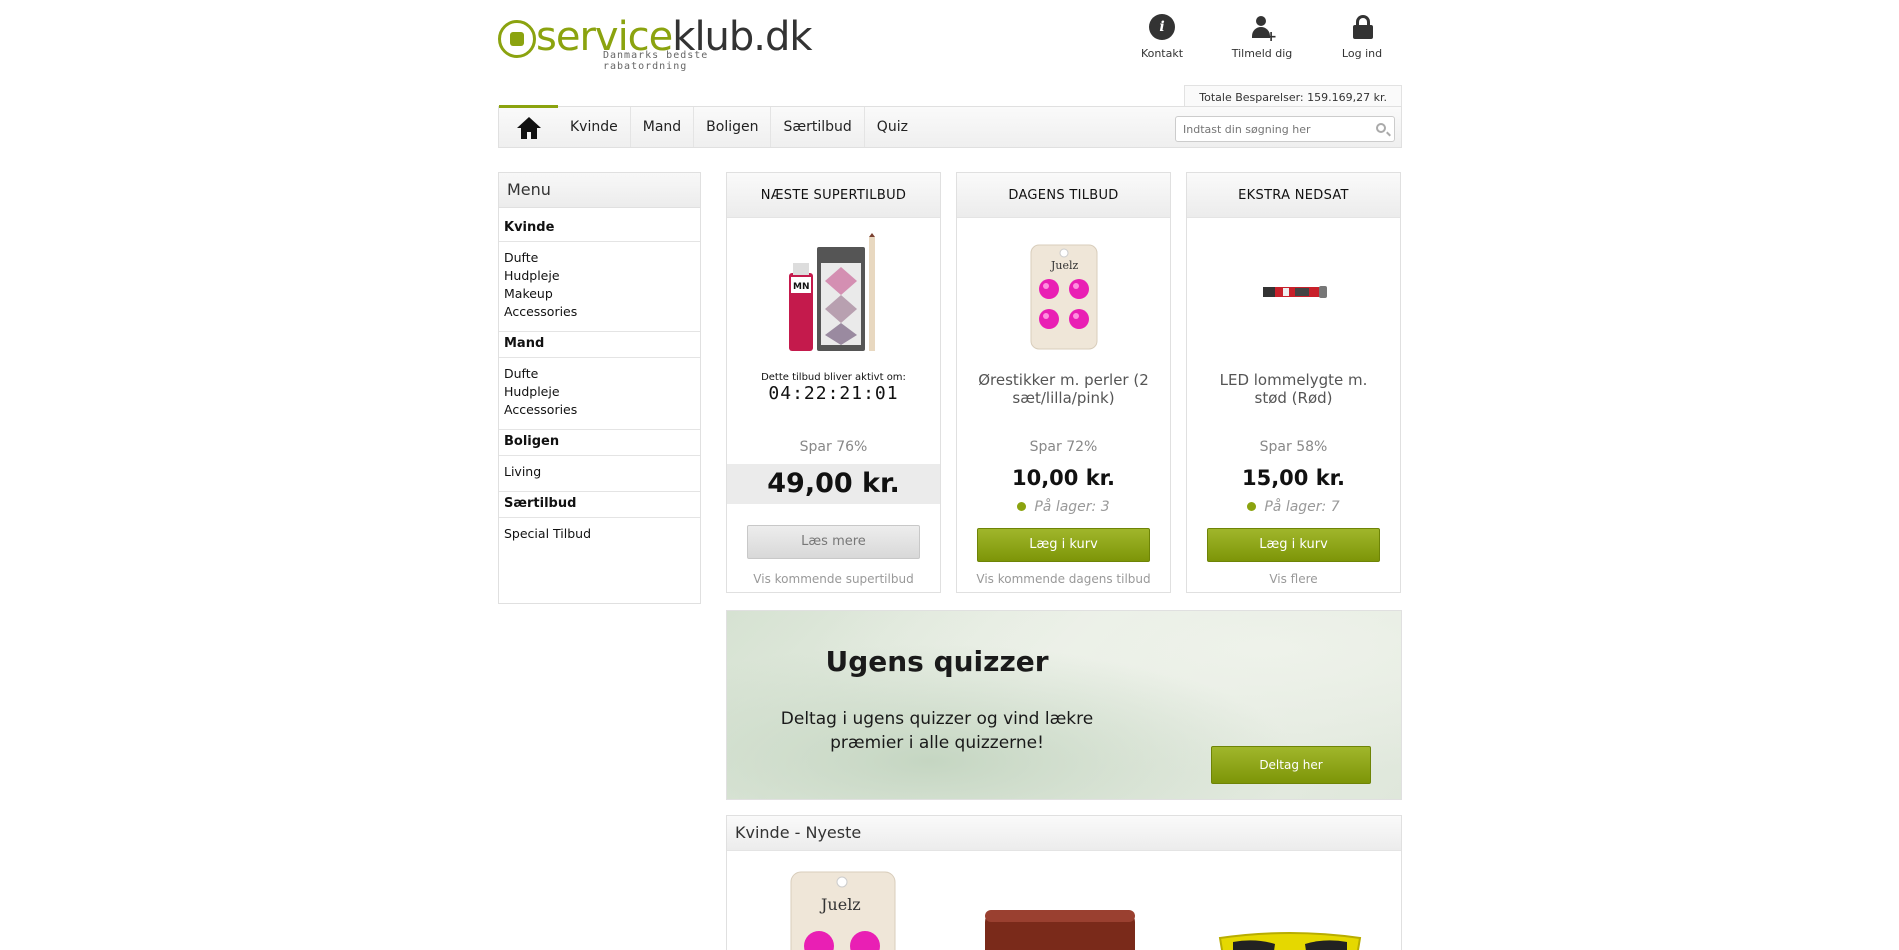 This screenshot has height=950, width=1899. I want to click on sidebar-group-saertilbud: Særtilbud Special Tilbud, so click(599, 524).